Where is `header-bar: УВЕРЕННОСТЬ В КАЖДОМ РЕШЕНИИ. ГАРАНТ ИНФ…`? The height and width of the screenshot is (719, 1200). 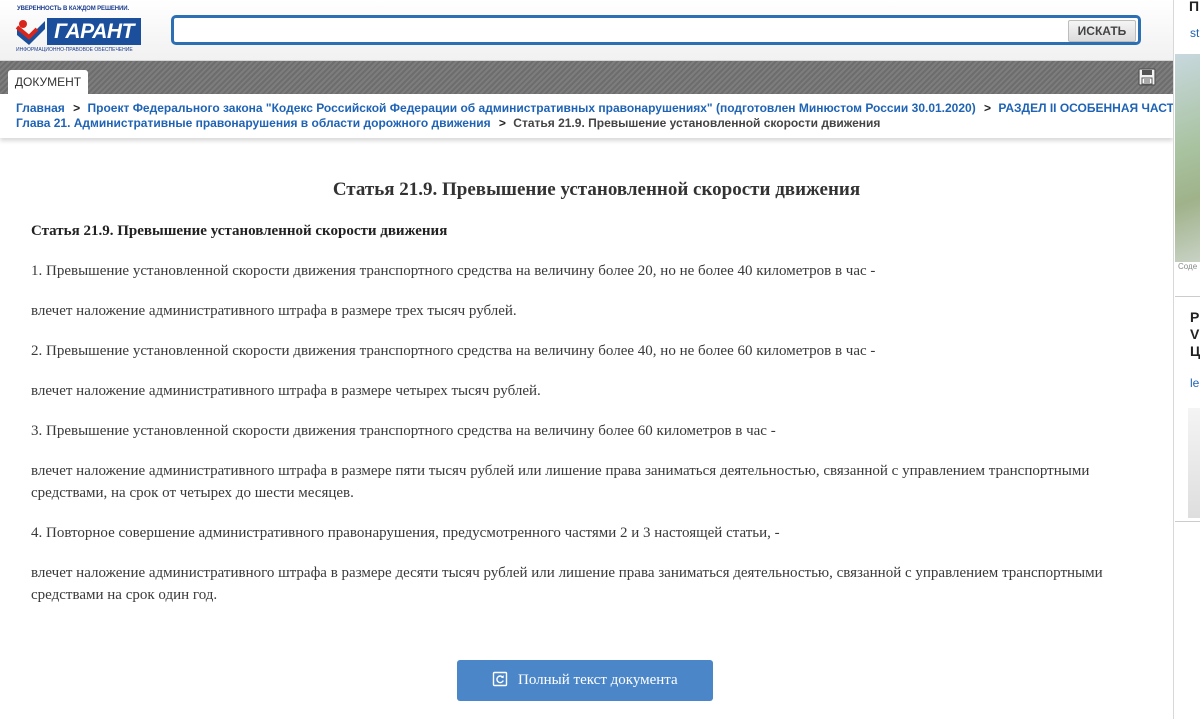
header-bar: УВЕРЕННОСТЬ В КАЖДОМ РЕШЕНИИ. ГАРАНТ ИНФ… is located at coordinates (586, 30).